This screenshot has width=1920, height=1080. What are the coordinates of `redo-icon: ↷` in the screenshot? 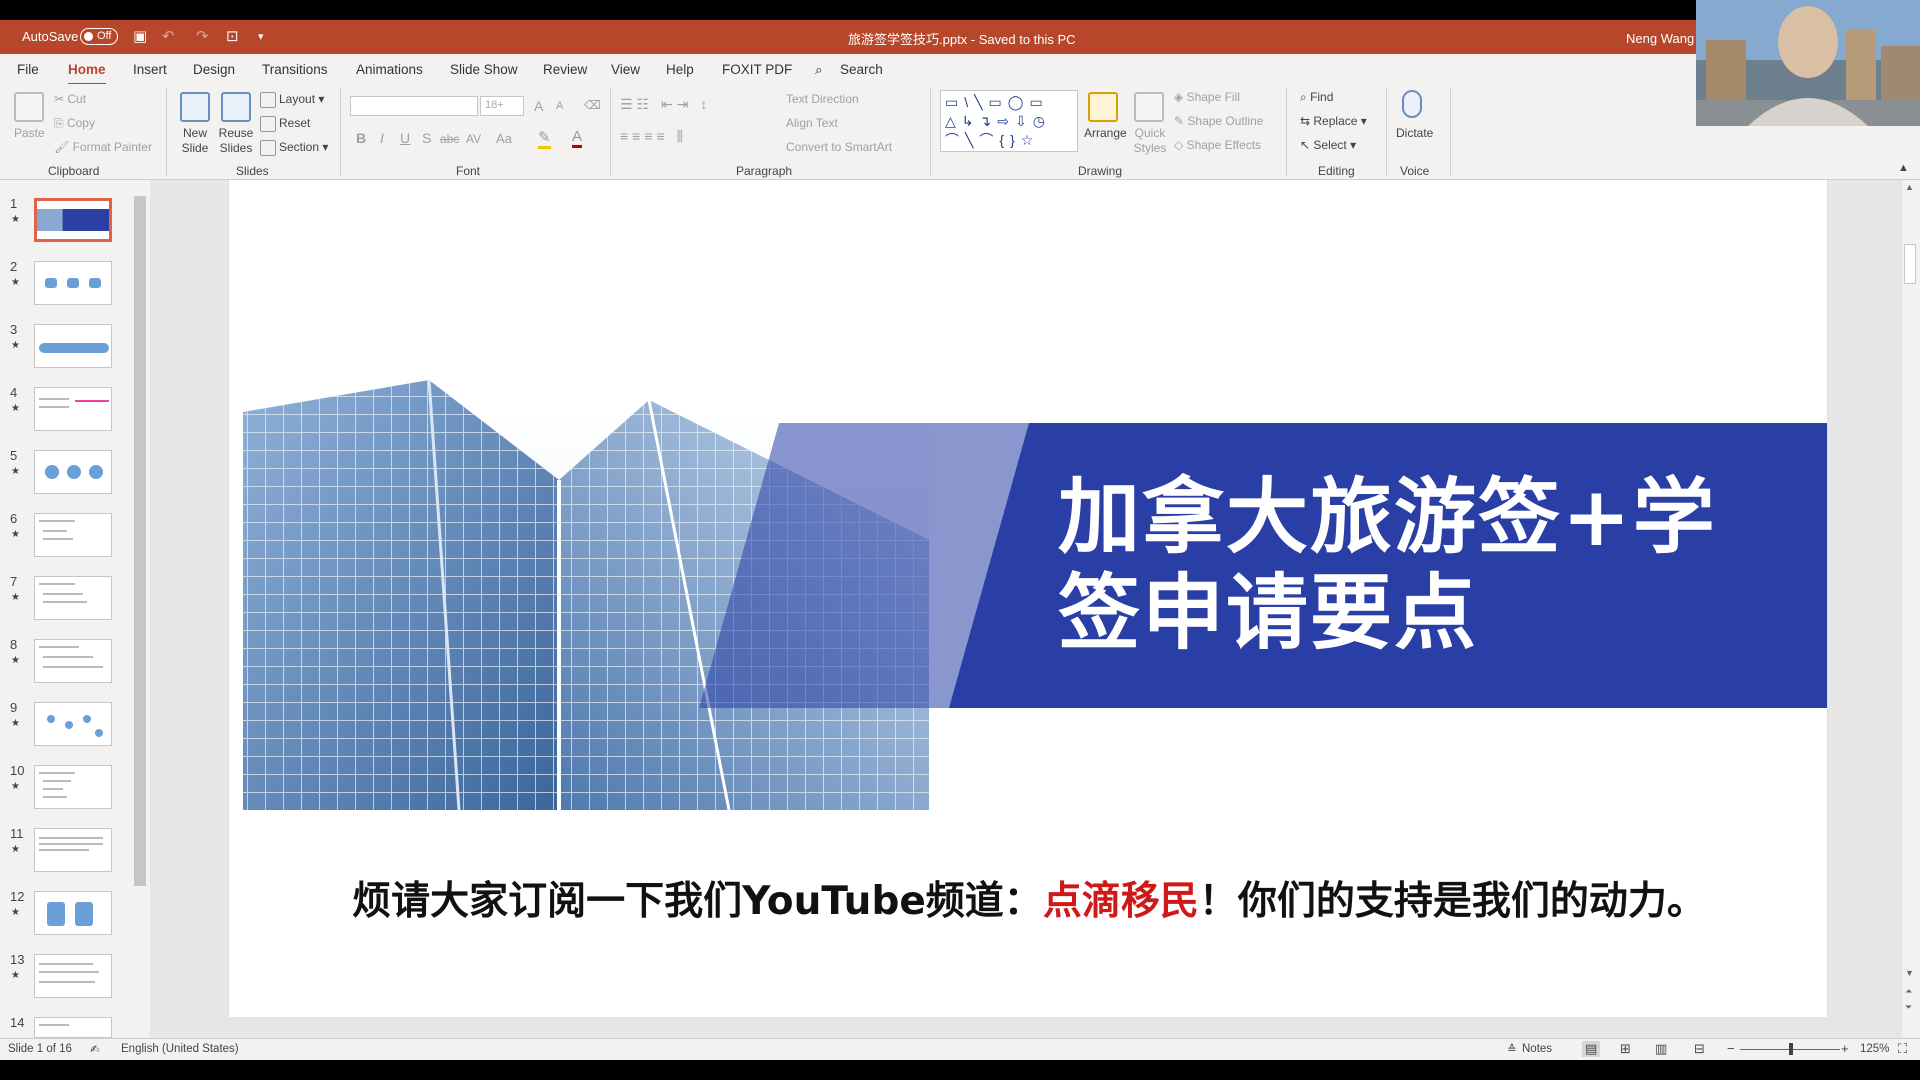 It's located at (202, 36).